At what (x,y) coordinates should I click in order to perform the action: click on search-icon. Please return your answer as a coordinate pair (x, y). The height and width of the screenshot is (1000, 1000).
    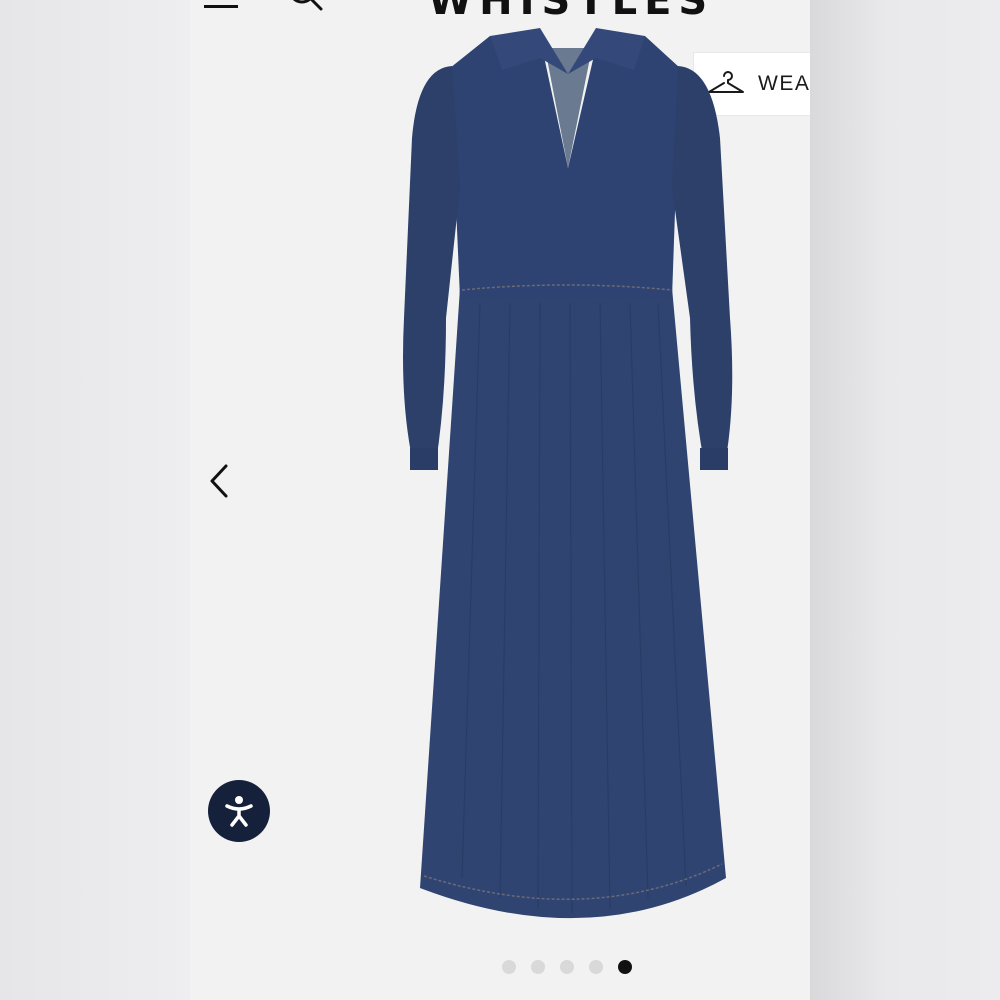
    Looking at the image, I should click on (306, 10).